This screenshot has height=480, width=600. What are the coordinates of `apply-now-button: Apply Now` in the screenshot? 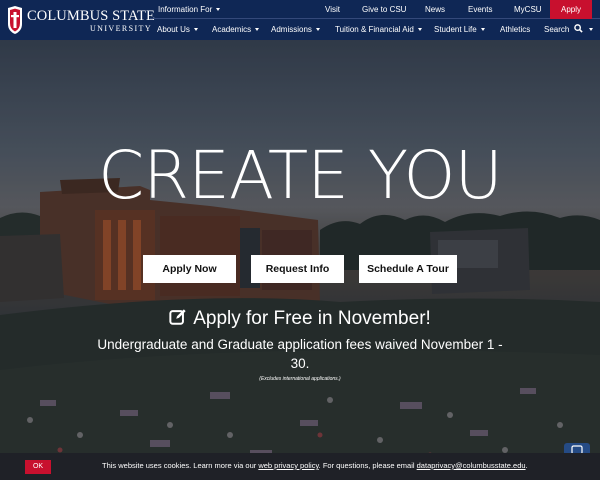 It's located at (189, 269).